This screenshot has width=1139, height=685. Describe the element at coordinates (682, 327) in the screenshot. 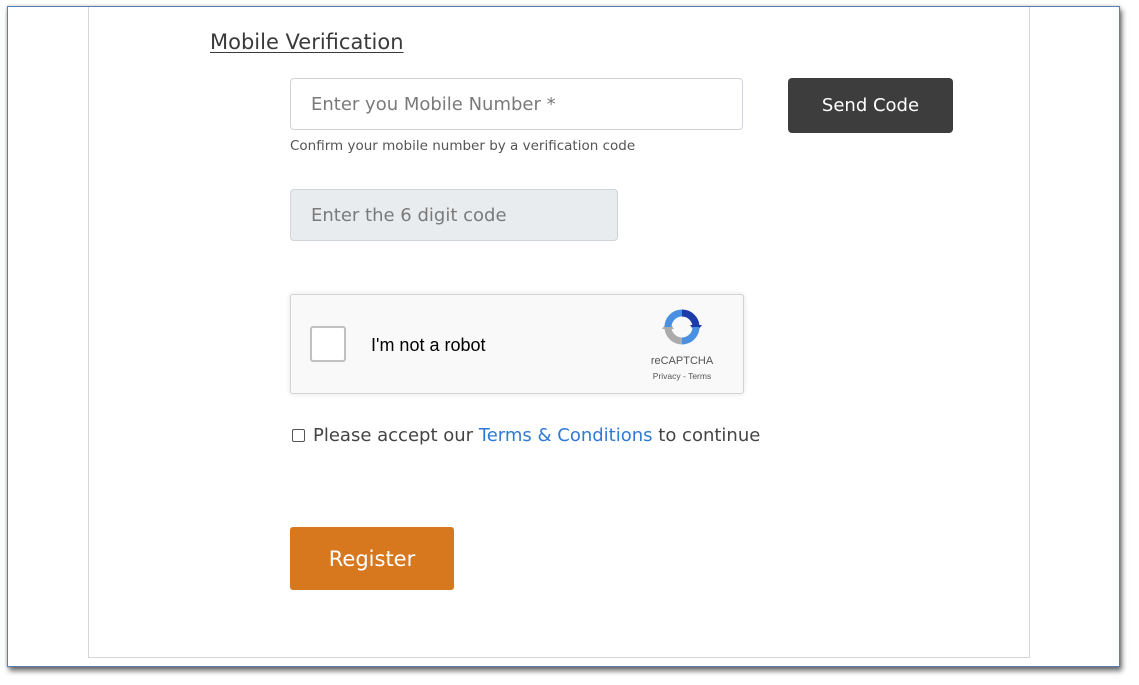

I see `recaptcha-logo-icon` at that location.